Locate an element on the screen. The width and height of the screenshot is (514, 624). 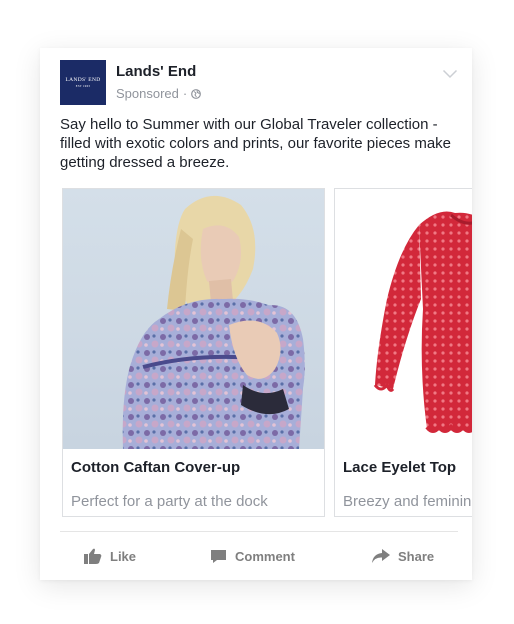
globe-icon is located at coordinates (196, 93).